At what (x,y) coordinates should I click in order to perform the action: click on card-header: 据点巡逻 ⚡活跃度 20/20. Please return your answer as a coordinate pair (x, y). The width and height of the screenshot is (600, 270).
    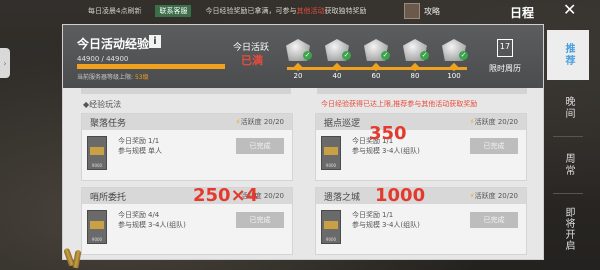
    Looking at the image, I should click on (421, 122).